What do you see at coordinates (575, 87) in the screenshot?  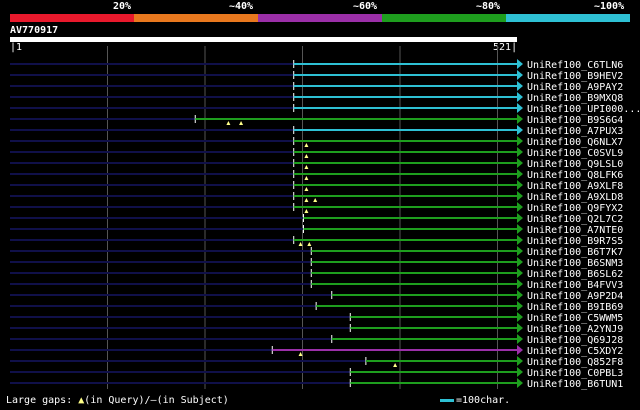 I see `hit-label: UniRef100_A9PAY2` at bounding box center [575, 87].